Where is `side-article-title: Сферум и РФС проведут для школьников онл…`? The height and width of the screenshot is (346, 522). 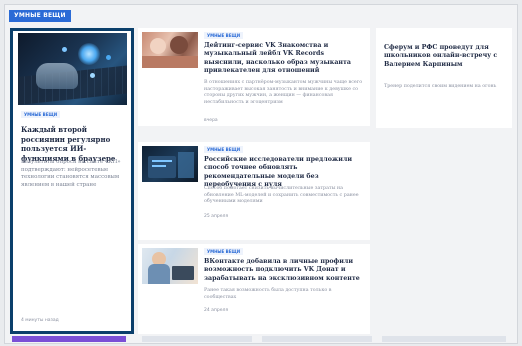
side-article-title: Сферум и РФС проведут для школьников онл… is located at coordinates (444, 56).